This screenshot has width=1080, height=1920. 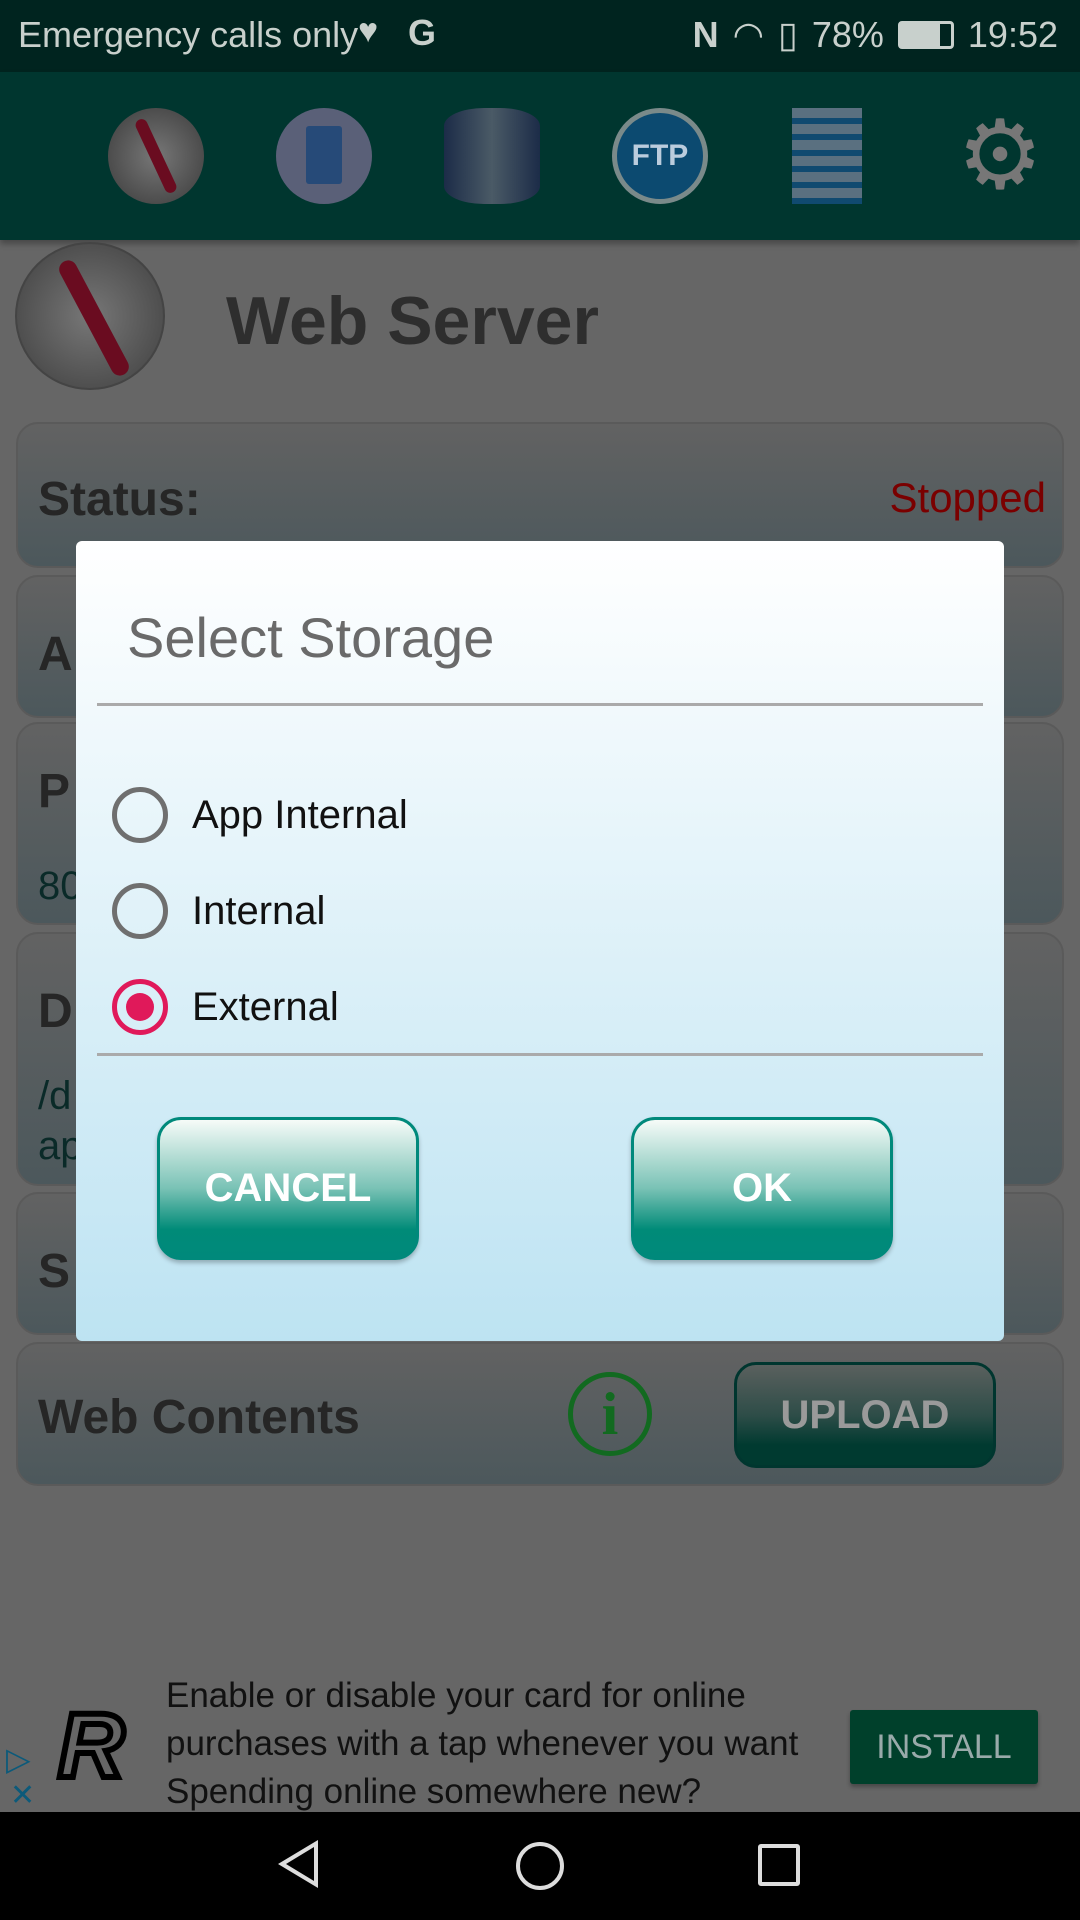 What do you see at coordinates (140, 1007) in the screenshot?
I see `radio-button-selected` at bounding box center [140, 1007].